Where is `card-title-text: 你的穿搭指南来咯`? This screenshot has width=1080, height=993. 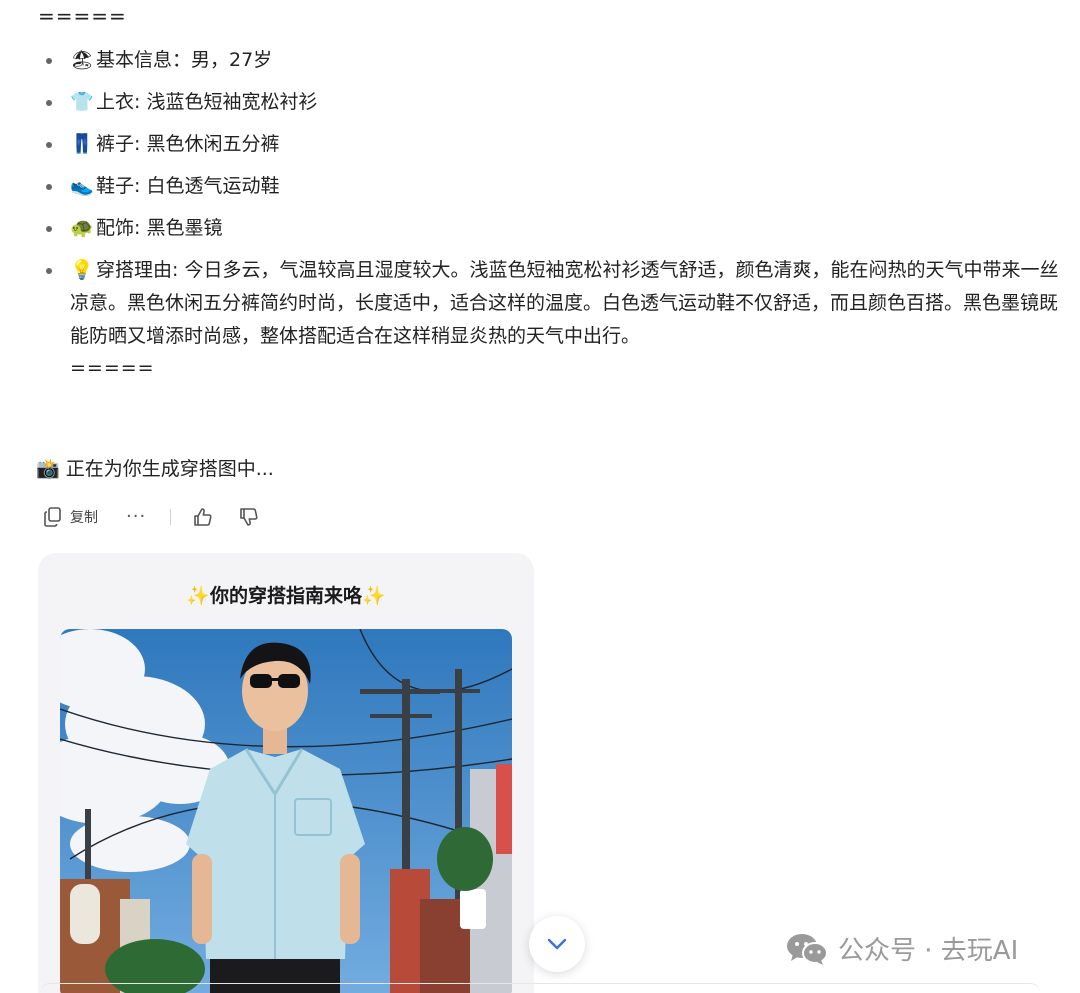
card-title-text: 你的穿搭指南来咯 is located at coordinates (285, 596).